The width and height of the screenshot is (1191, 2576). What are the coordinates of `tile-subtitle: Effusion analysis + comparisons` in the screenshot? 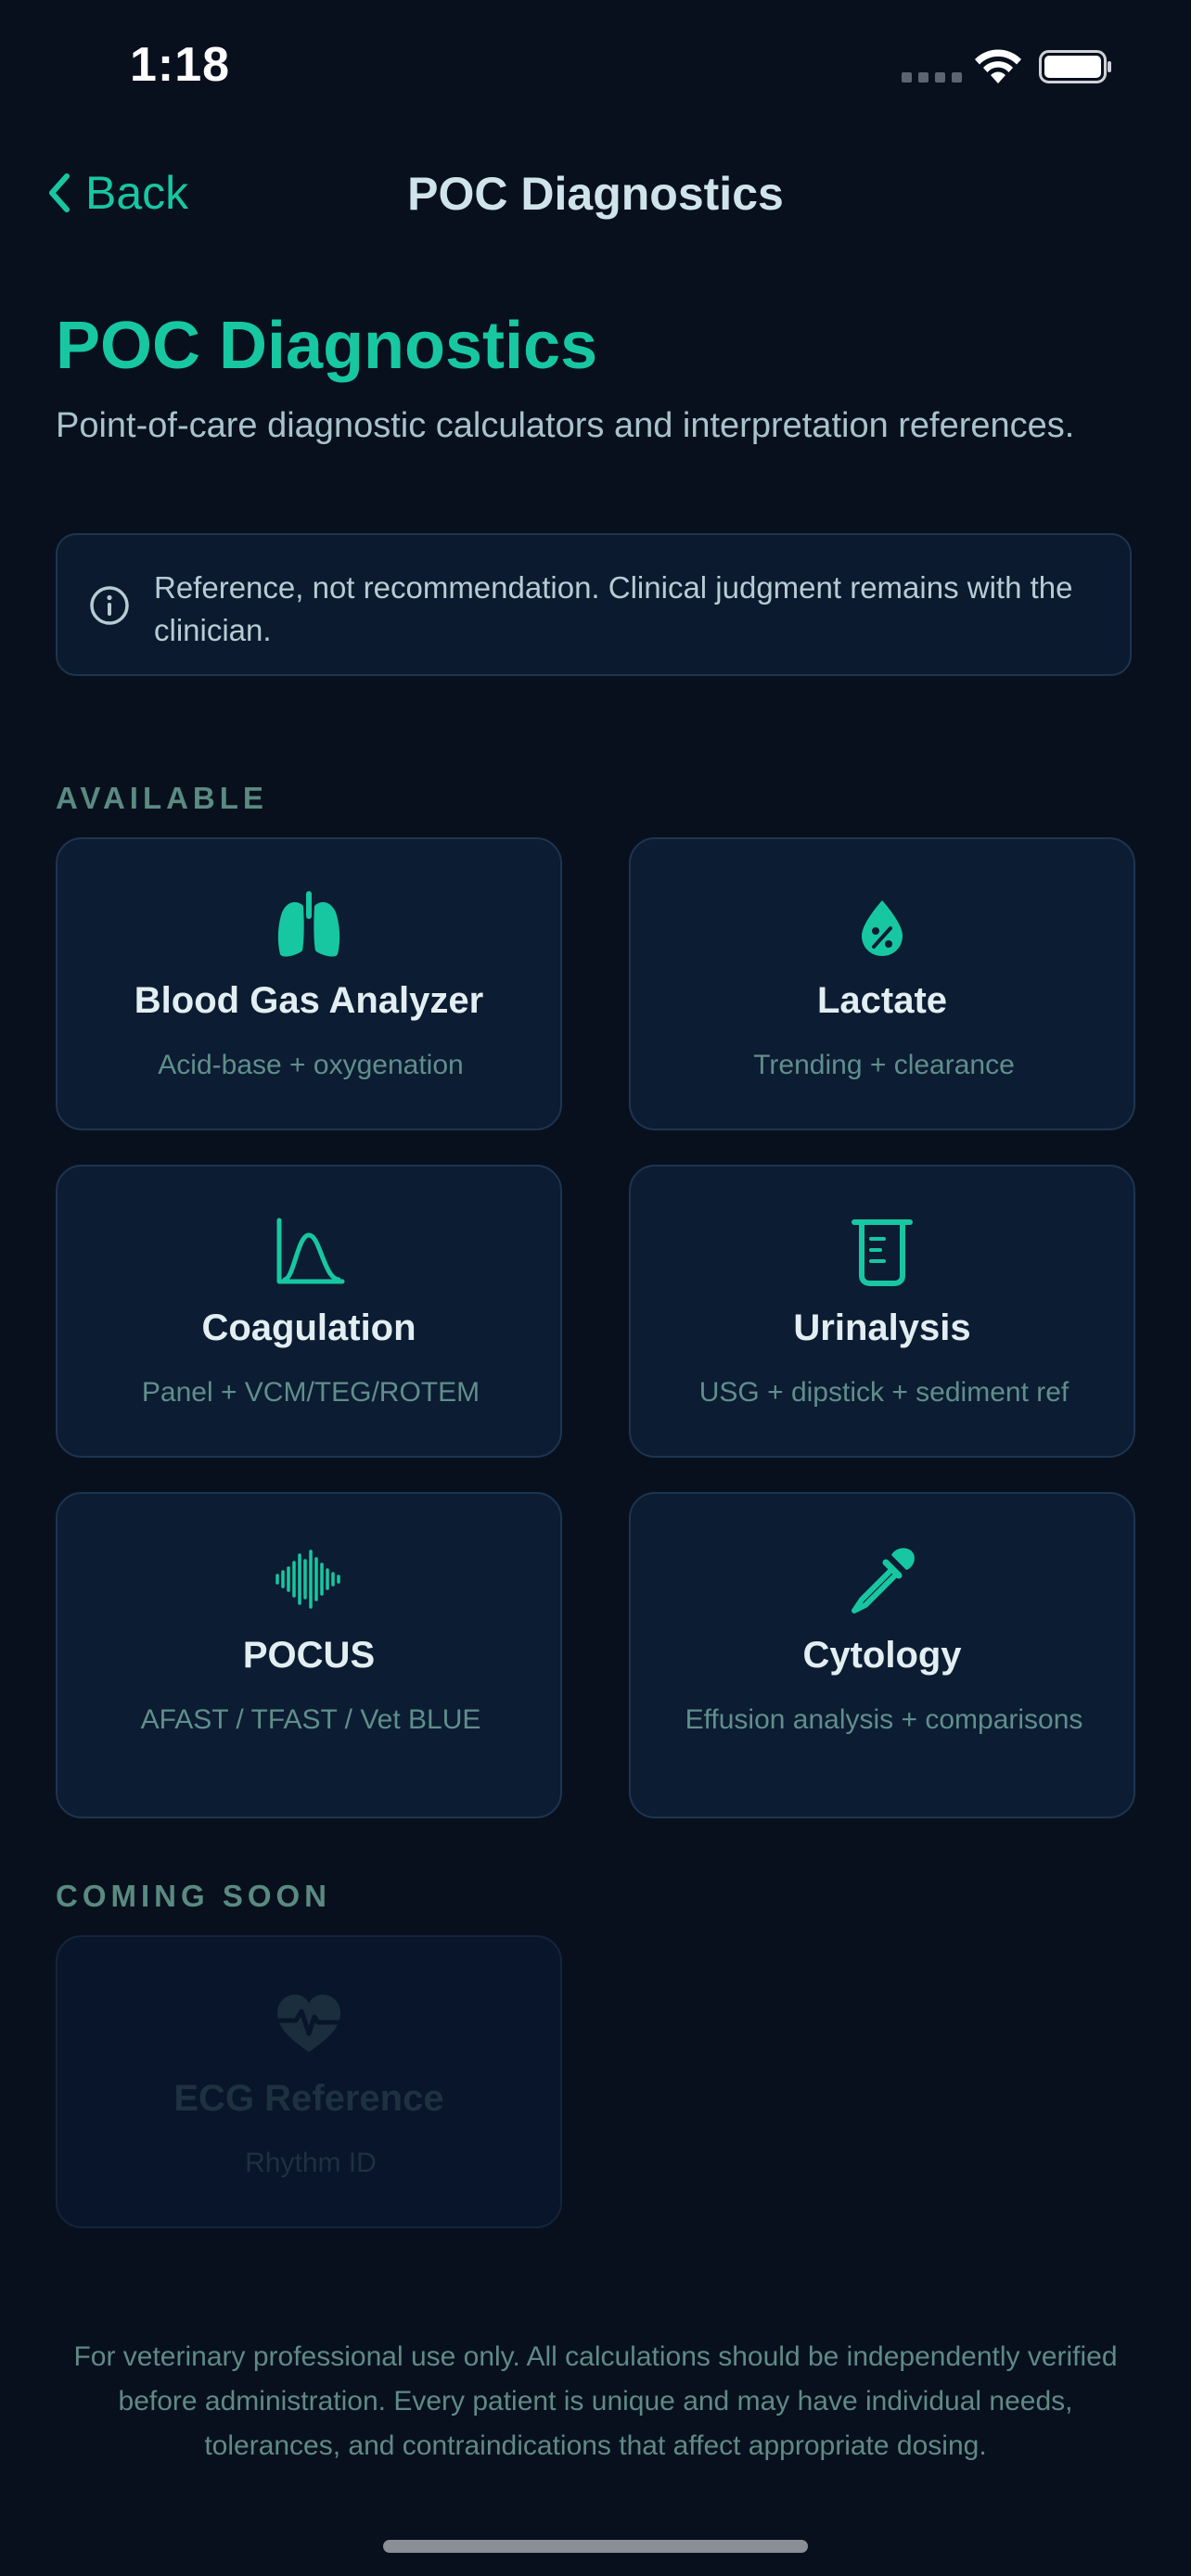 It's located at (884, 1719).